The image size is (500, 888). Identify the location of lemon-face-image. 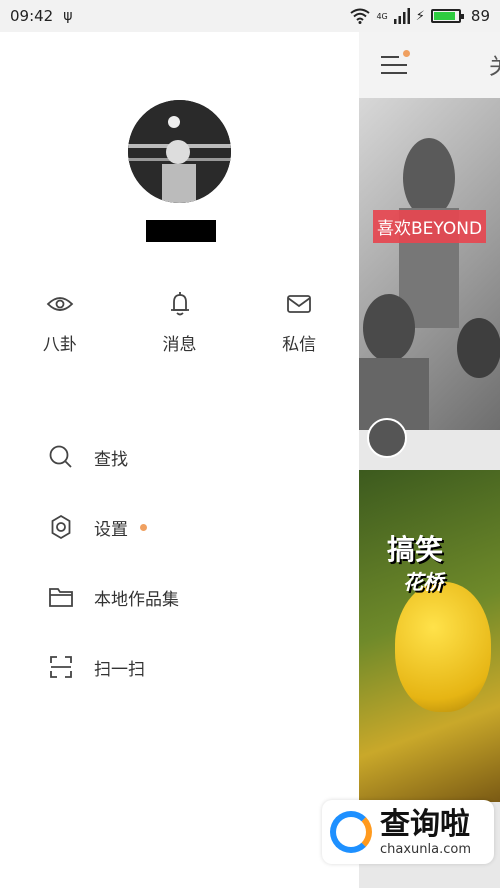
(443, 647).